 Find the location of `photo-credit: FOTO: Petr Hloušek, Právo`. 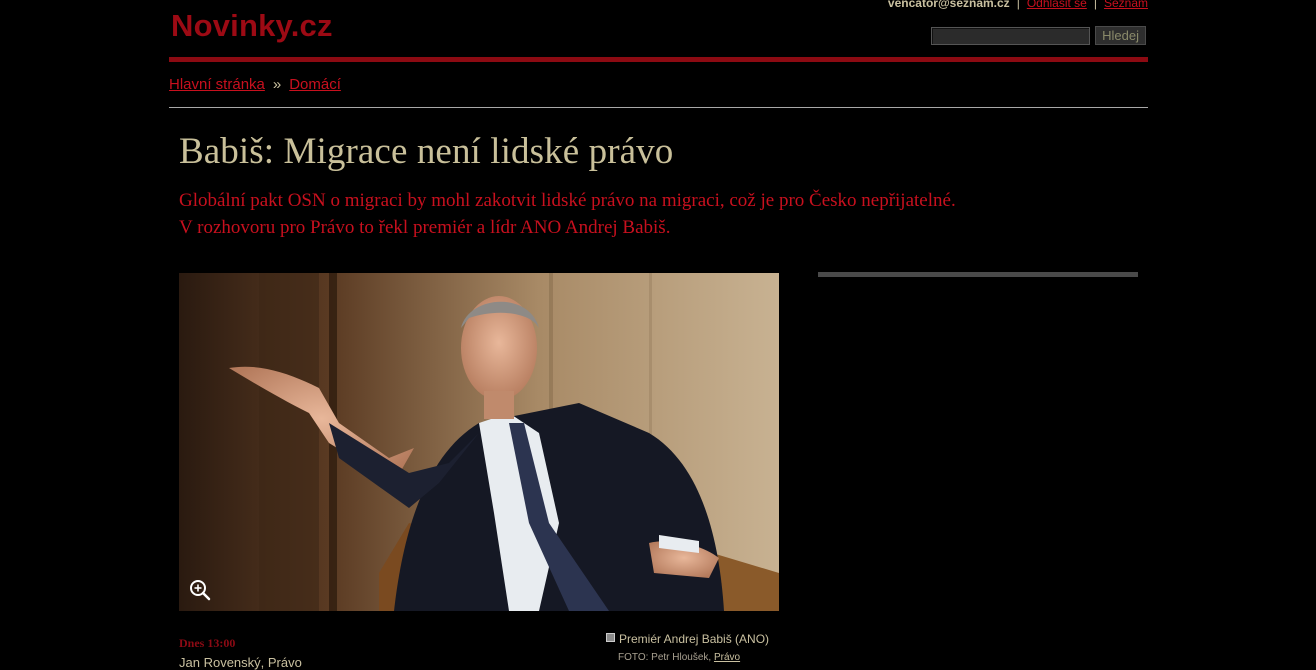

photo-credit: FOTO: Petr Hloušek, Právo is located at coordinates (679, 657).